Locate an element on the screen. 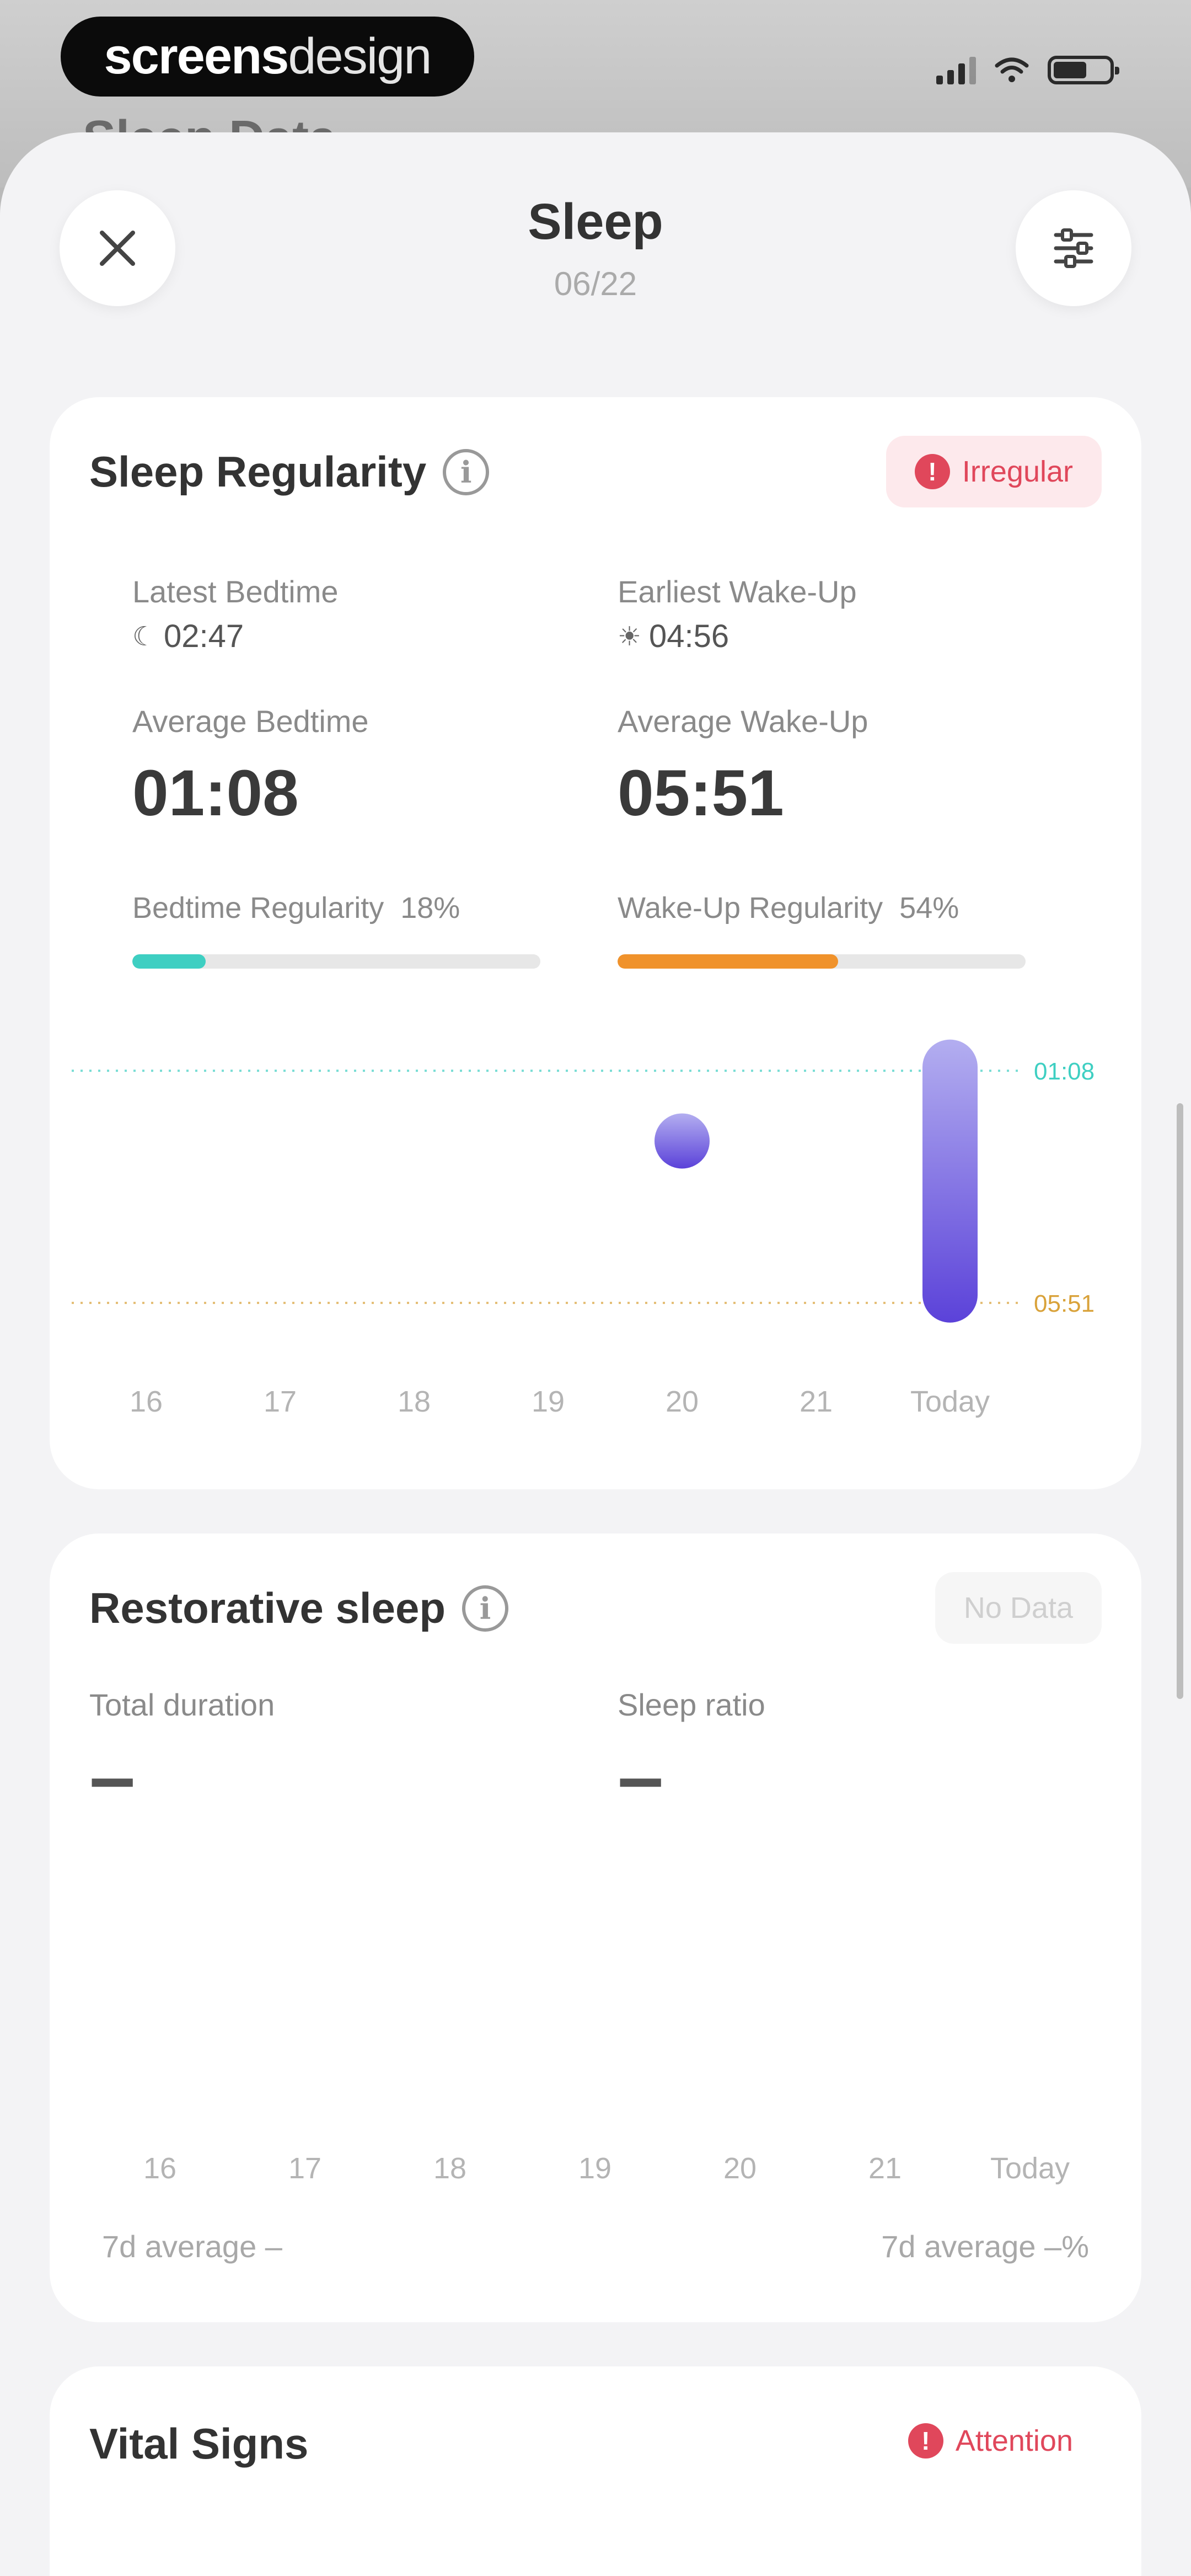  wakeup-regularity-bar is located at coordinates (822, 961).